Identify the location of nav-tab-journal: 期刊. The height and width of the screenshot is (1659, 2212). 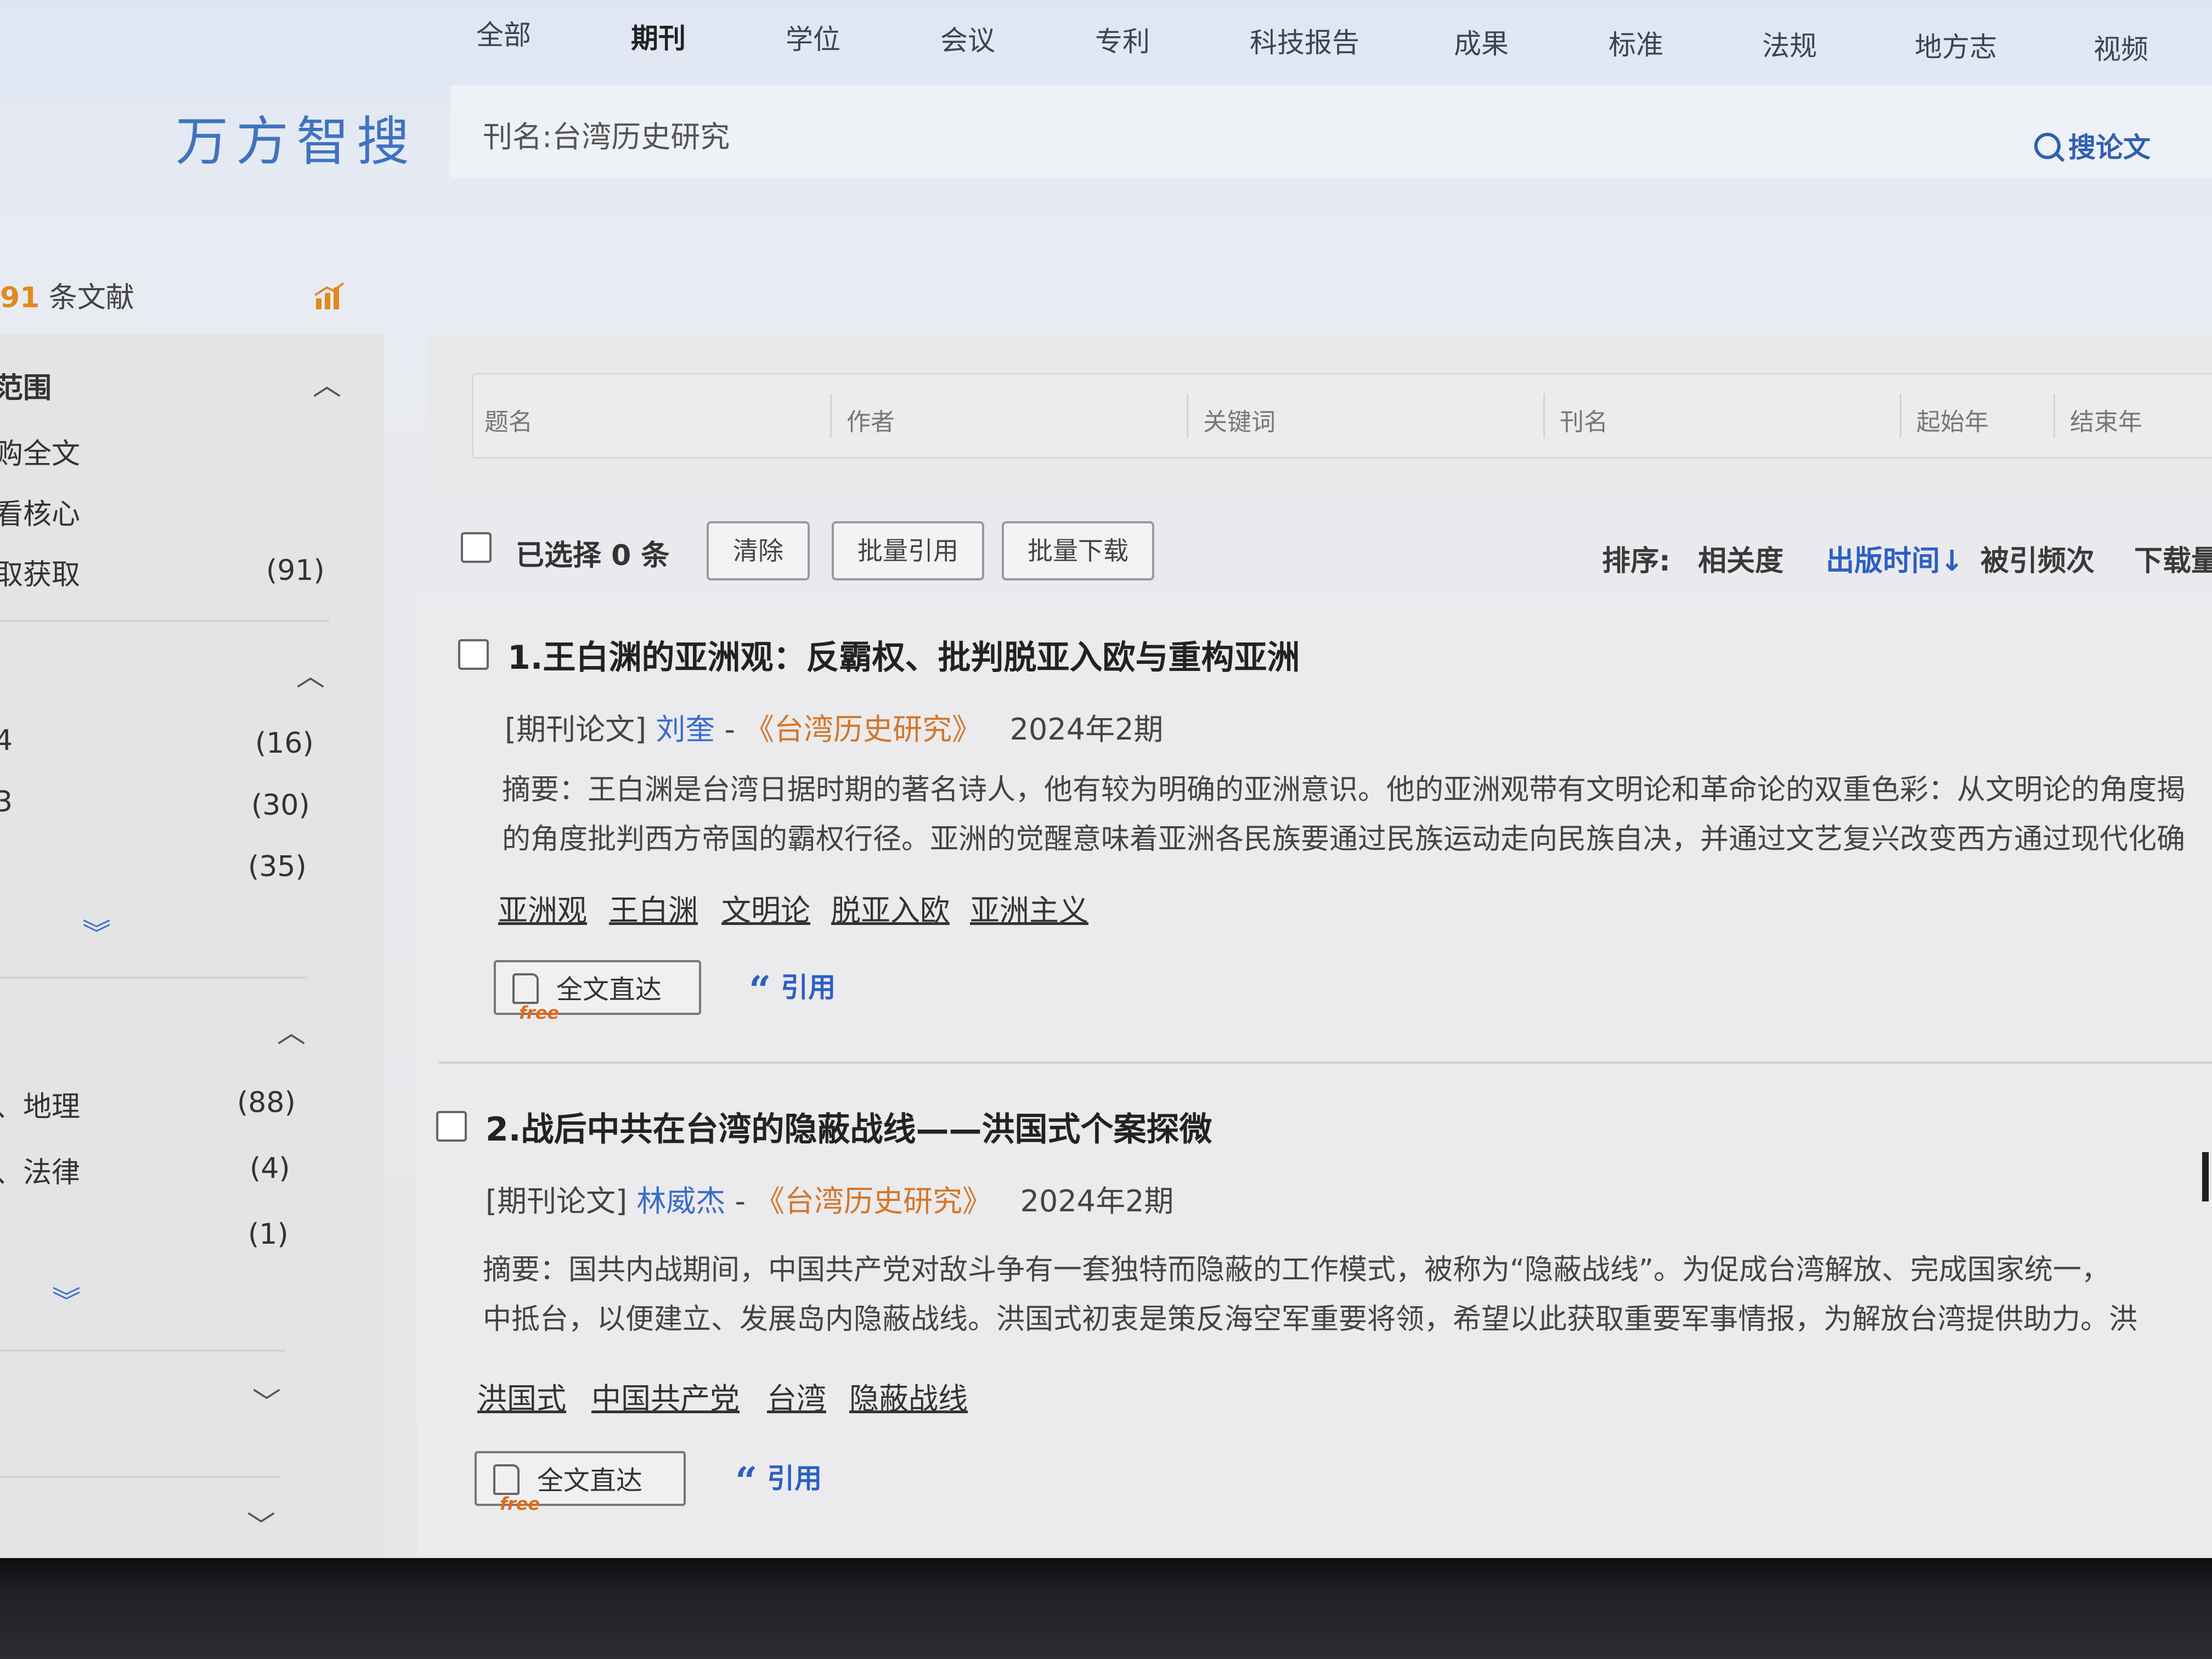
(658, 36).